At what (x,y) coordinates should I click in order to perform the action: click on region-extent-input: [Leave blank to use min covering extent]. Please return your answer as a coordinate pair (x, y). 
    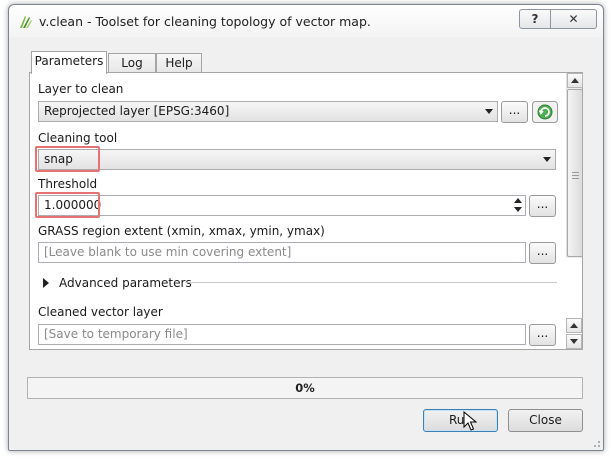
    Looking at the image, I should click on (282, 252).